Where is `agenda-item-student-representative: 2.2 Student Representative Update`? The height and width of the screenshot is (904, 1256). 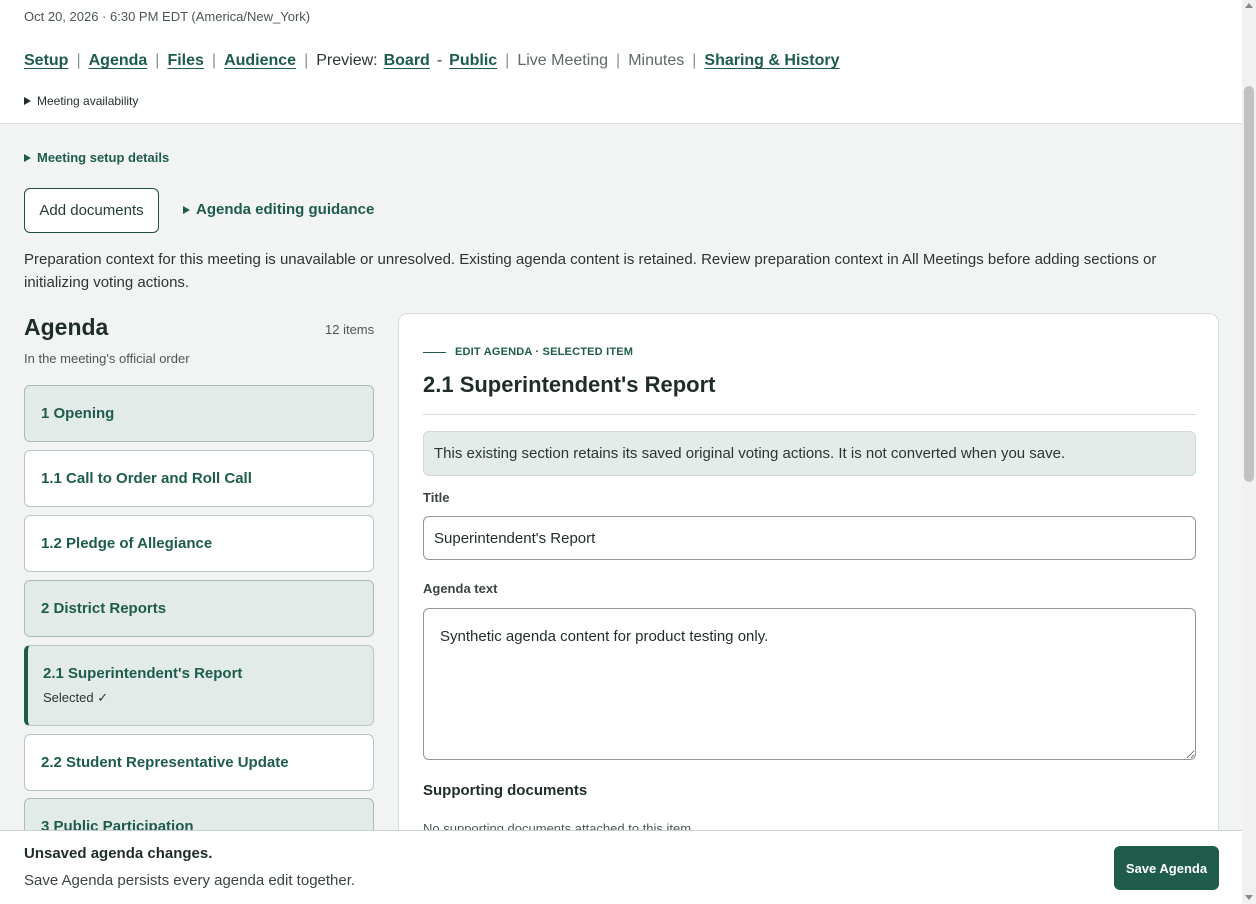
agenda-item-student-representative: 2.2 Student Representative Update is located at coordinates (199, 762).